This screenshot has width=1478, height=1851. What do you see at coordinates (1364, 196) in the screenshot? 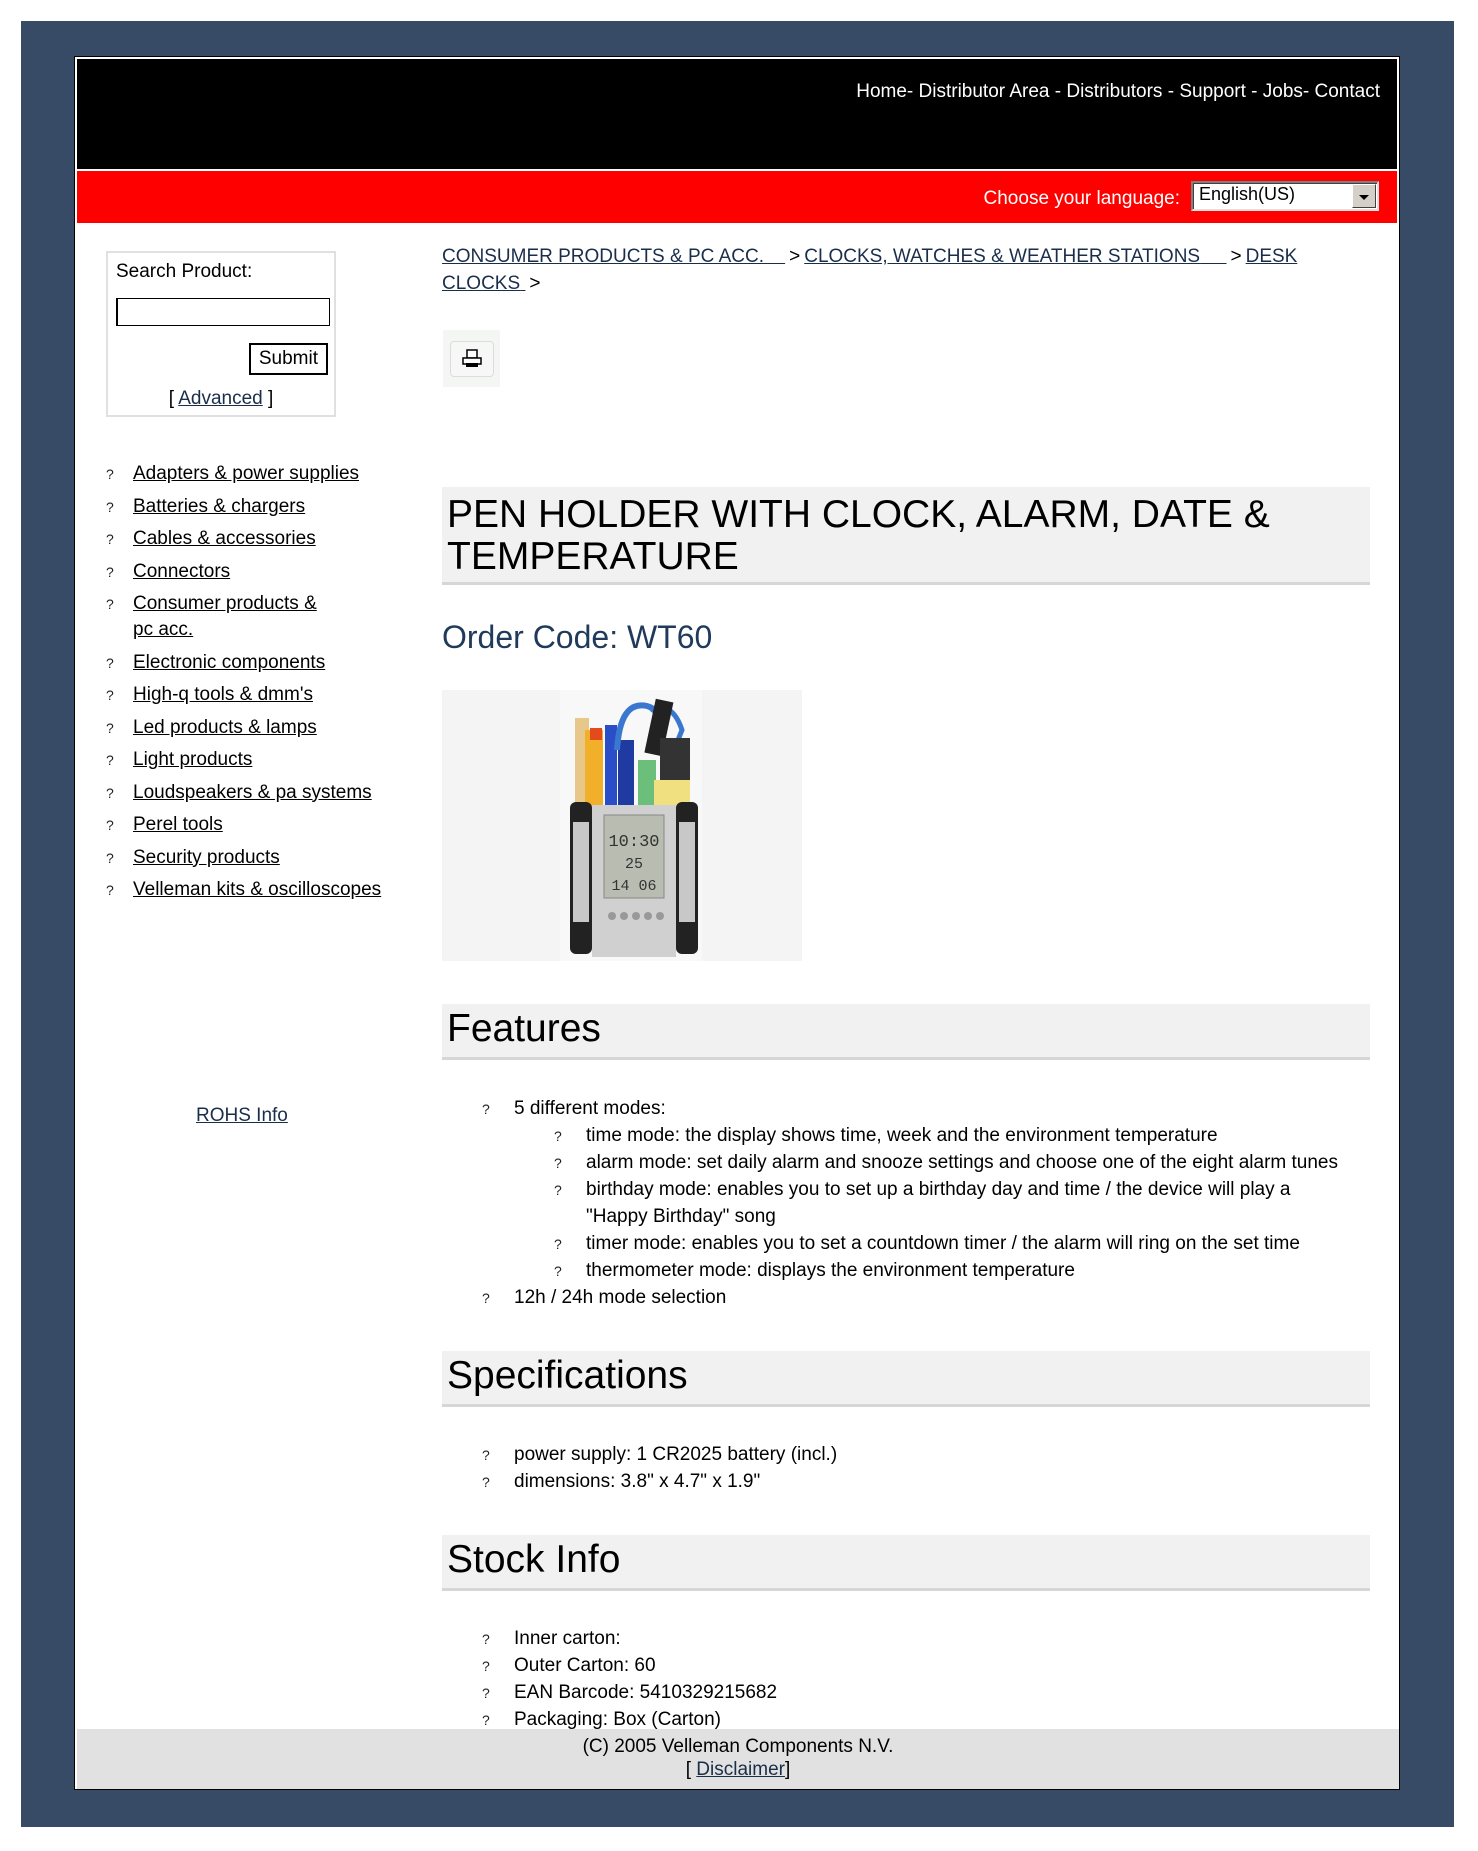
I see `chevron-down-icon` at bounding box center [1364, 196].